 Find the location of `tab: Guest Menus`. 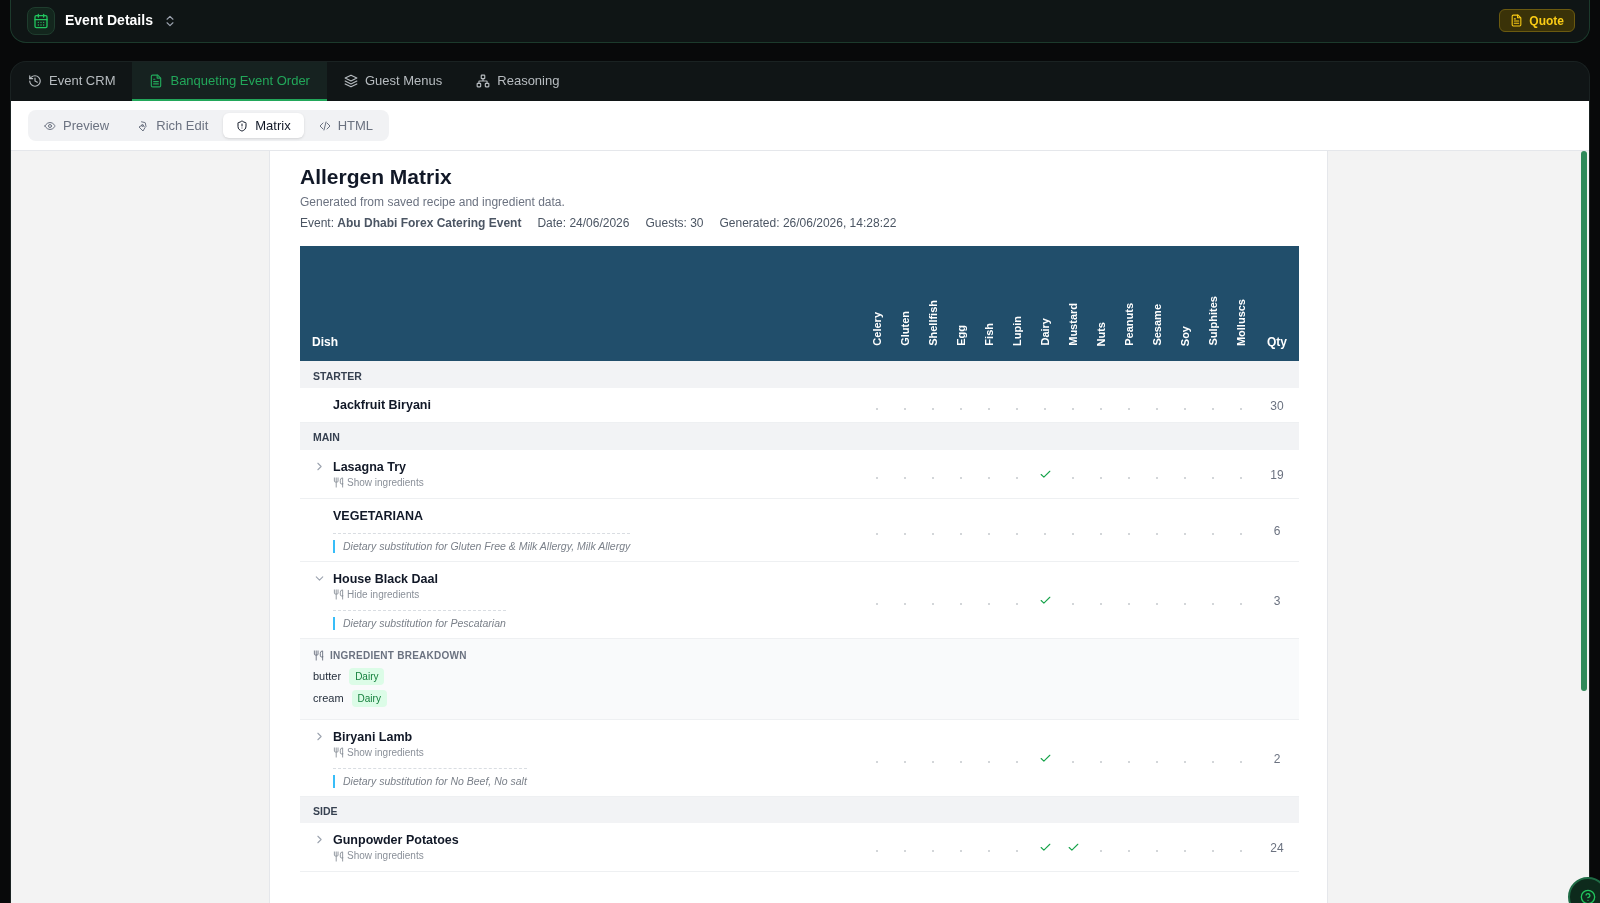

tab: Guest Menus is located at coordinates (393, 81).